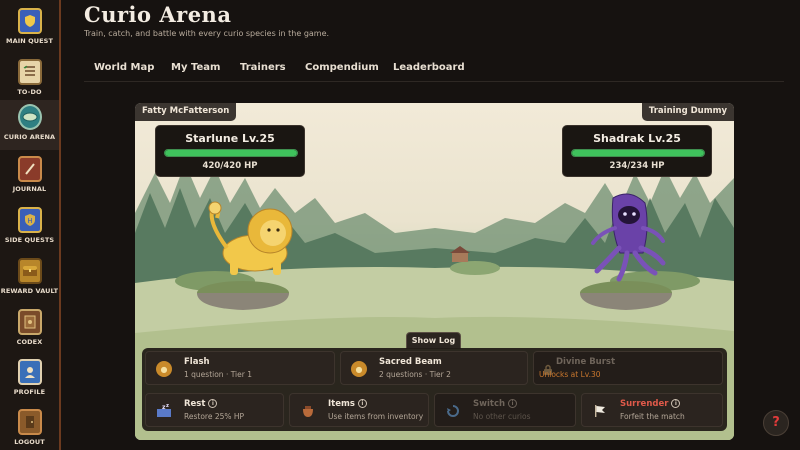  Describe the element at coordinates (218, 374) in the screenshot. I see `move-subtitle: 1 question · Tier 1` at that location.